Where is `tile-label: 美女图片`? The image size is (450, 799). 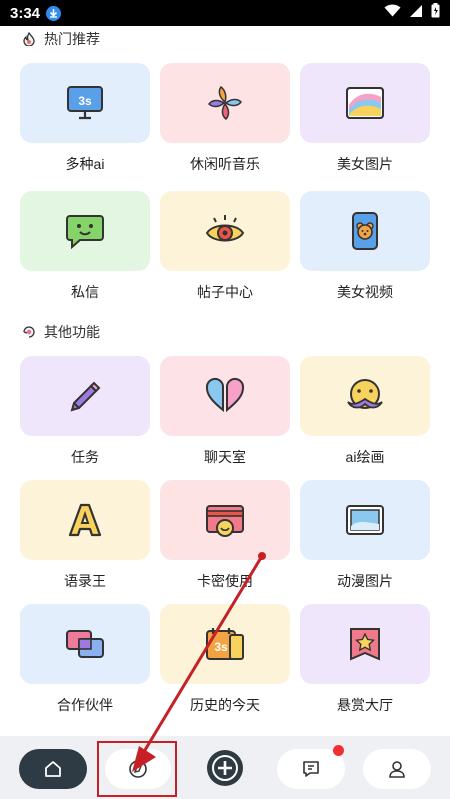
tile-label: 美女图片 is located at coordinates (365, 164).